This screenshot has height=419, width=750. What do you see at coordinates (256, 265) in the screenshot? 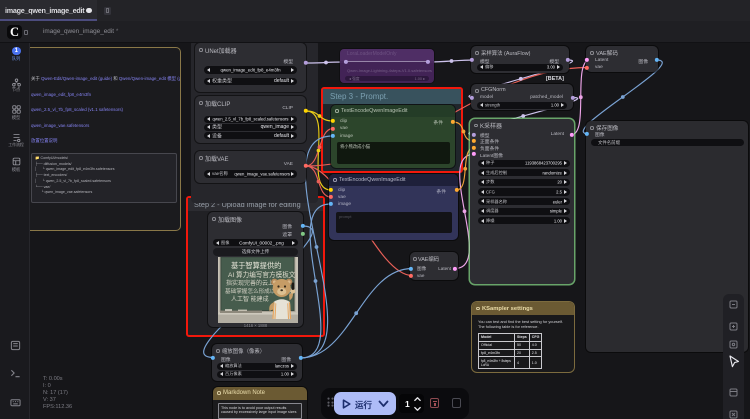
I see `svg-text: 基于智算提供的` at bounding box center [256, 265].